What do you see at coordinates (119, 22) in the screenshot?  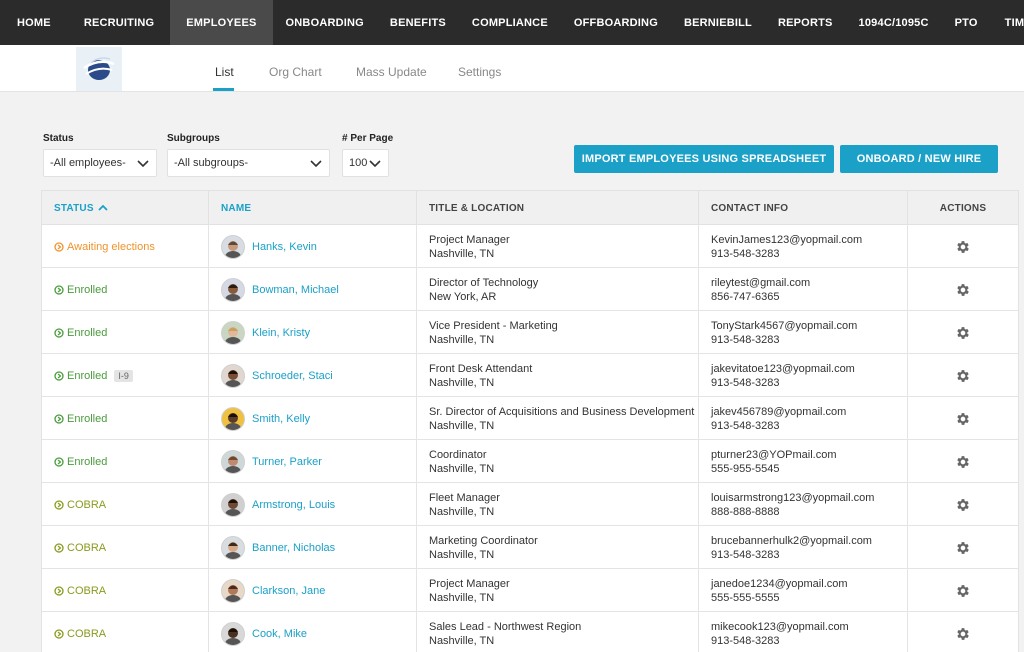 I see `nav-item-recruiting: RECRUITING` at bounding box center [119, 22].